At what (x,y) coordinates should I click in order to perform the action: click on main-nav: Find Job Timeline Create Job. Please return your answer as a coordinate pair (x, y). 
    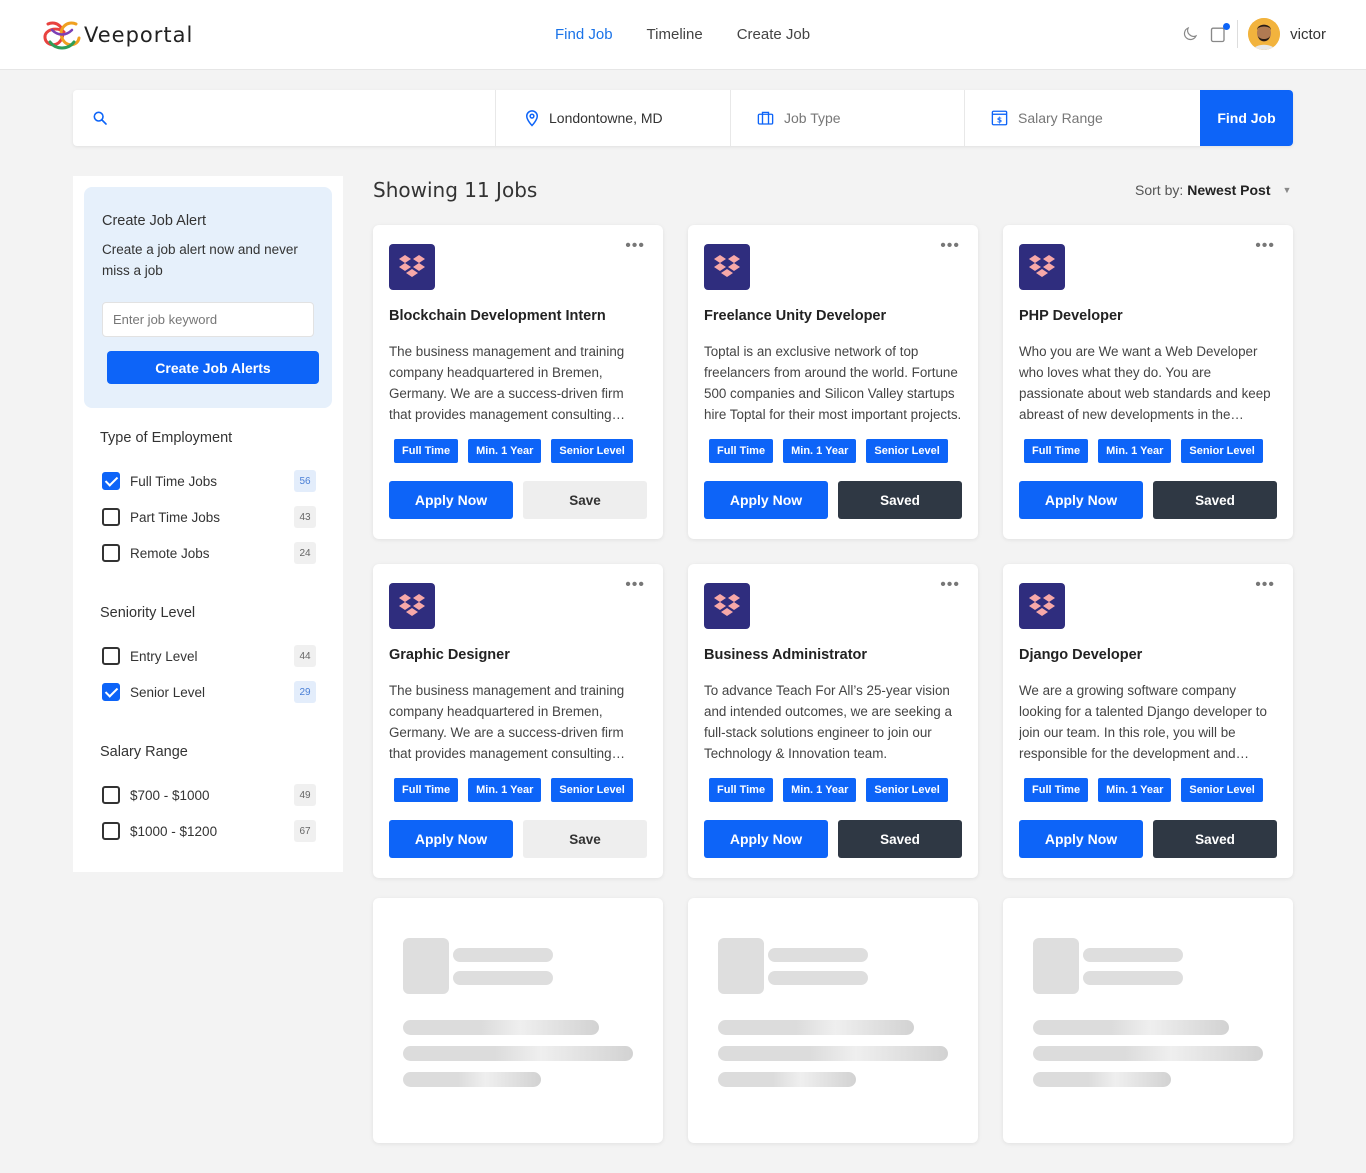
    Looking at the image, I should click on (682, 34).